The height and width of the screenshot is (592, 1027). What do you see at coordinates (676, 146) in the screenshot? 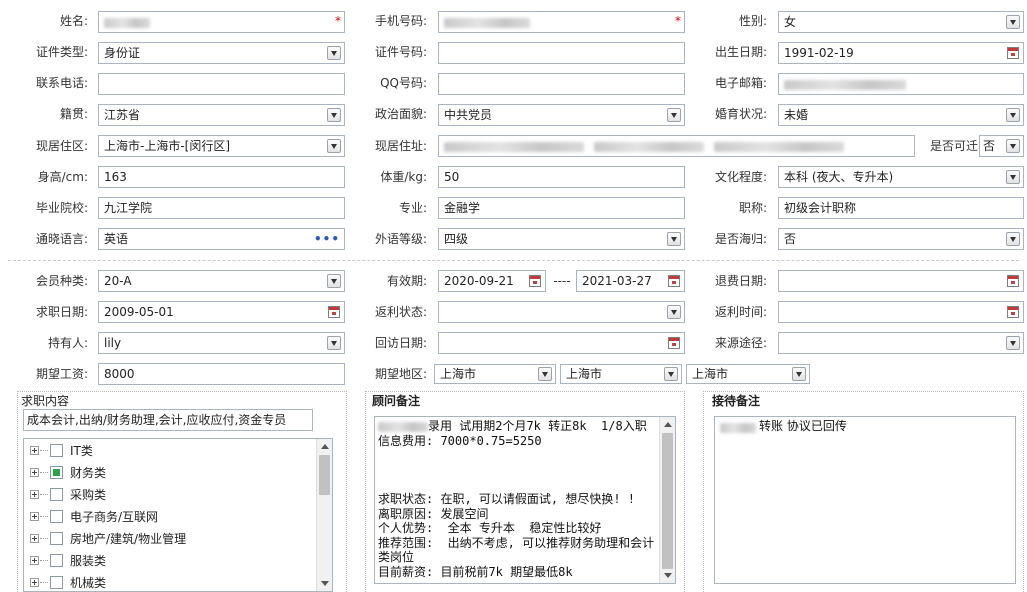
I see `current-address-field` at bounding box center [676, 146].